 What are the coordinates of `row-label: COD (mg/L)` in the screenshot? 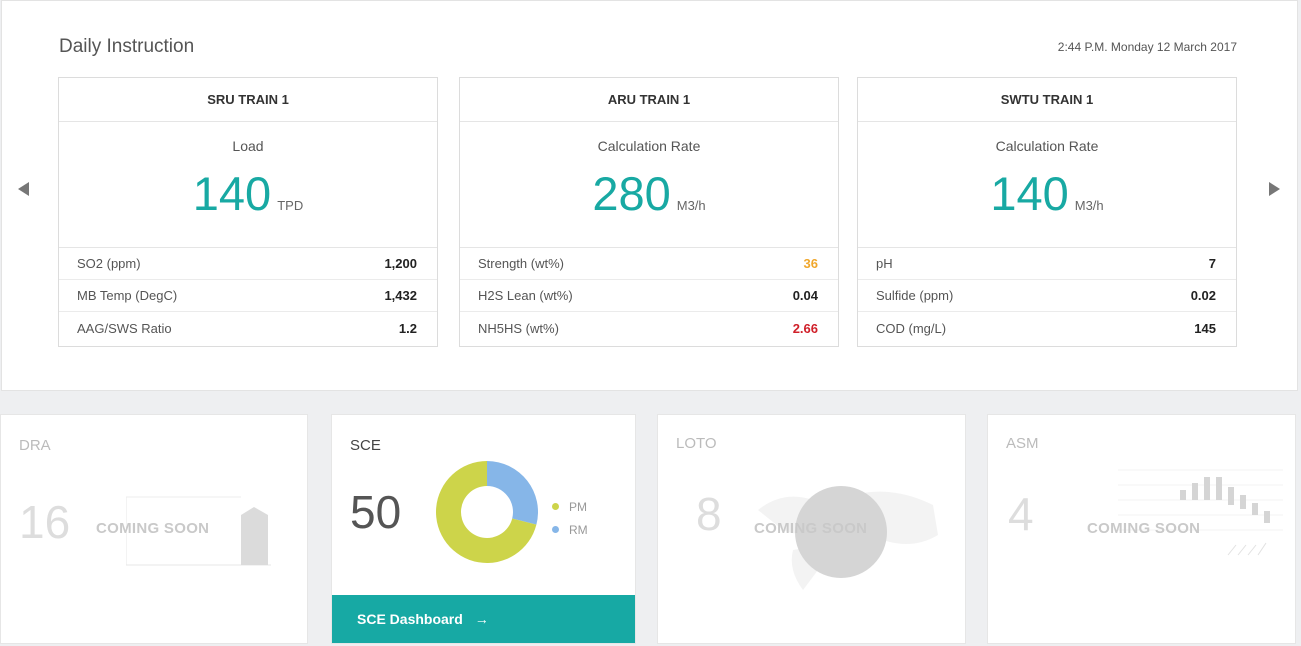 It's located at (911, 328).